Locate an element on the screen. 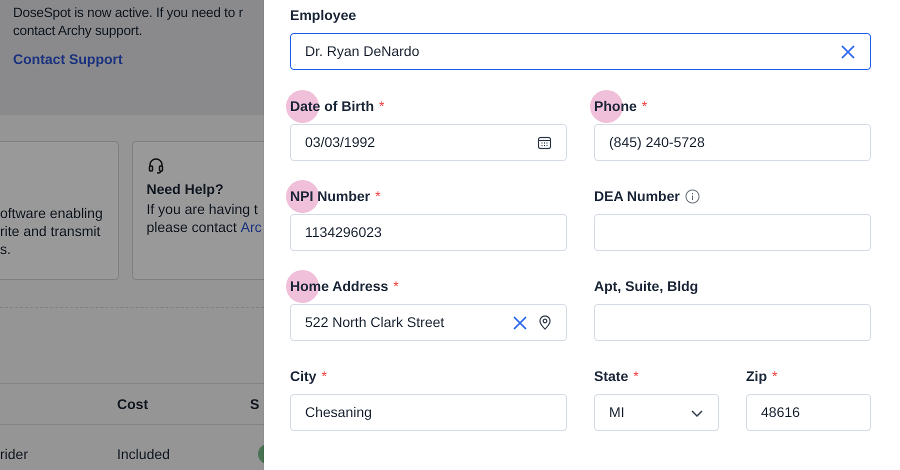 Image resolution: width=900 pixels, height=470 pixels. input-field: 1134296023 is located at coordinates (428, 232).